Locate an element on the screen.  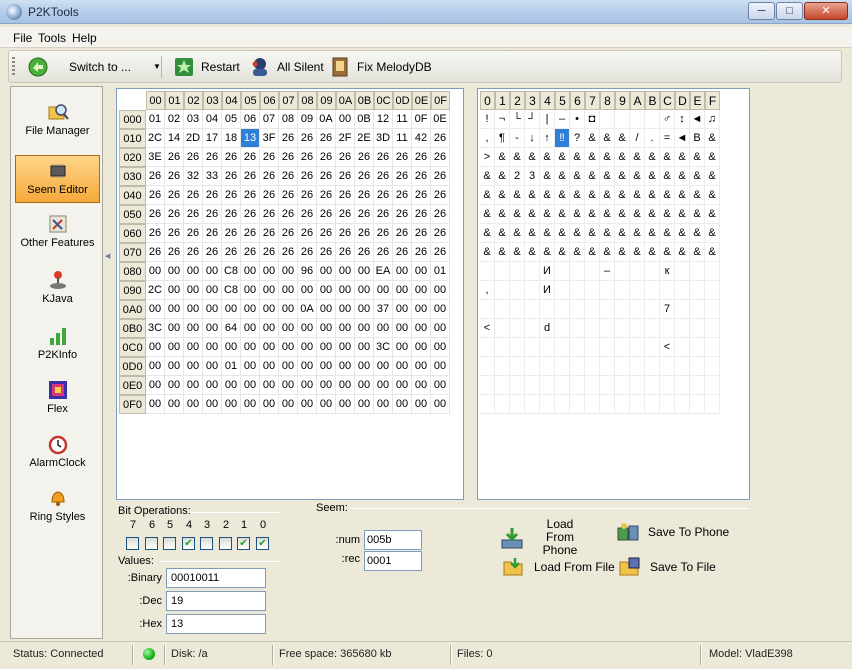
hex-field: 13 is located at coordinates (216, 624).